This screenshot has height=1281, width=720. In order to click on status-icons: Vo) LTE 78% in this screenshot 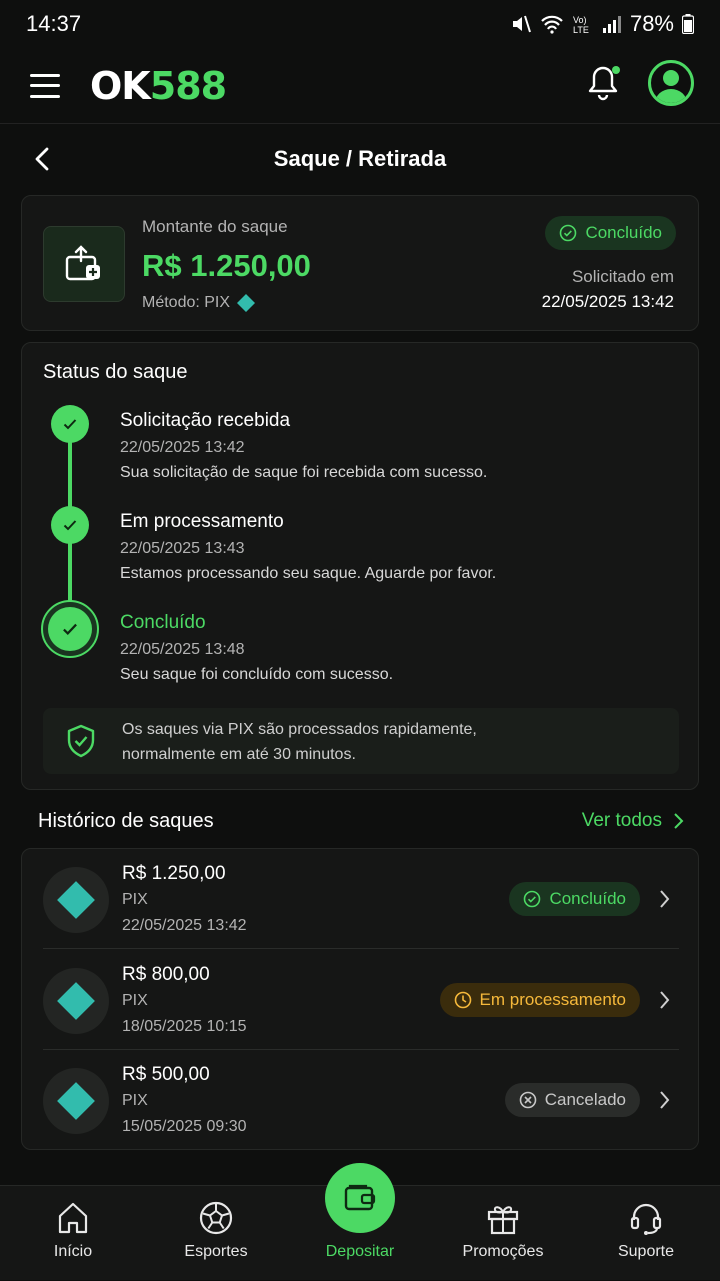, I will do `click(602, 24)`.